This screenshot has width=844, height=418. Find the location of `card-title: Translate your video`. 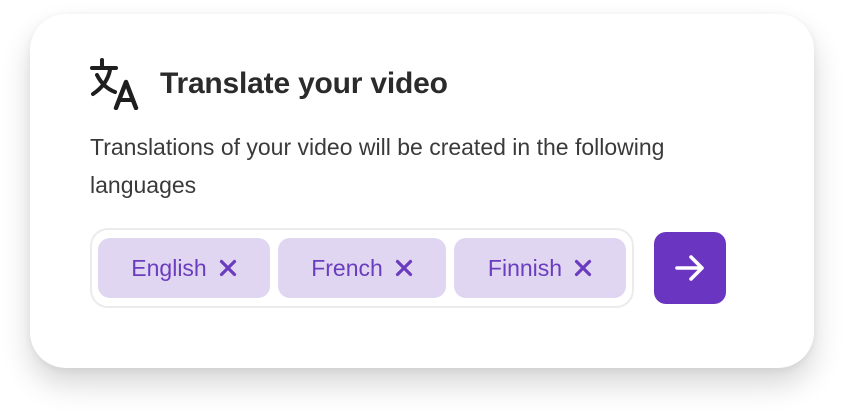

card-title: Translate your video is located at coordinates (304, 83).